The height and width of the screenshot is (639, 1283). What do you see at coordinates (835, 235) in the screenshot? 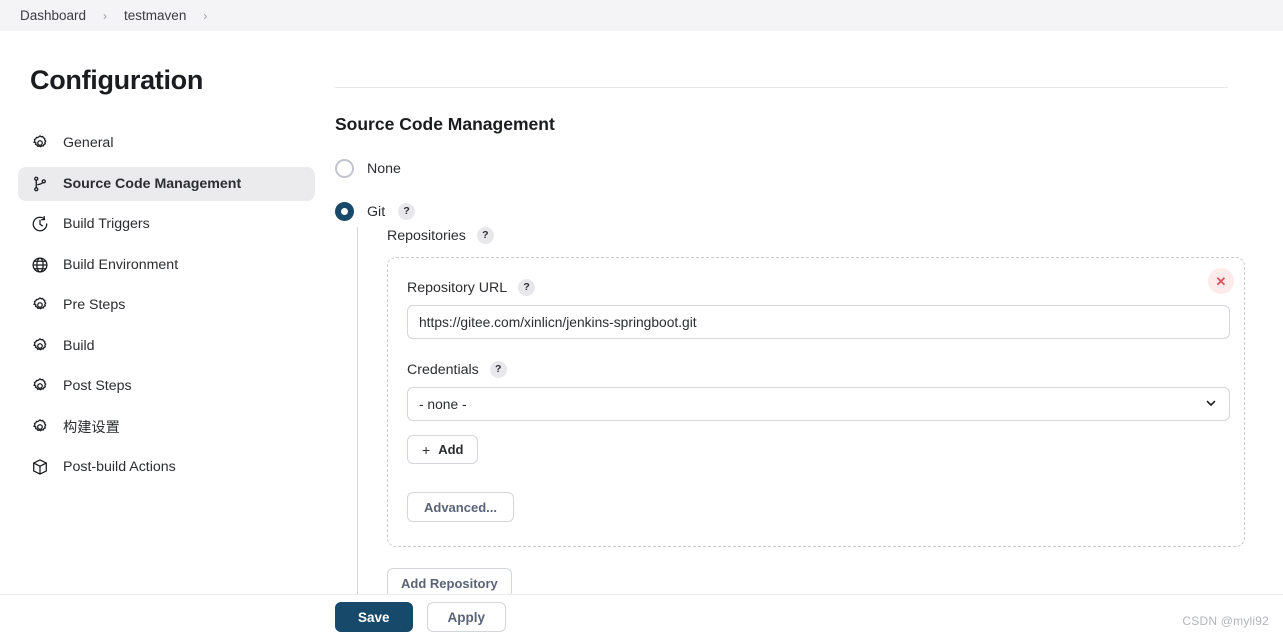
I see `repositories-label-row: Repositories ?` at bounding box center [835, 235].